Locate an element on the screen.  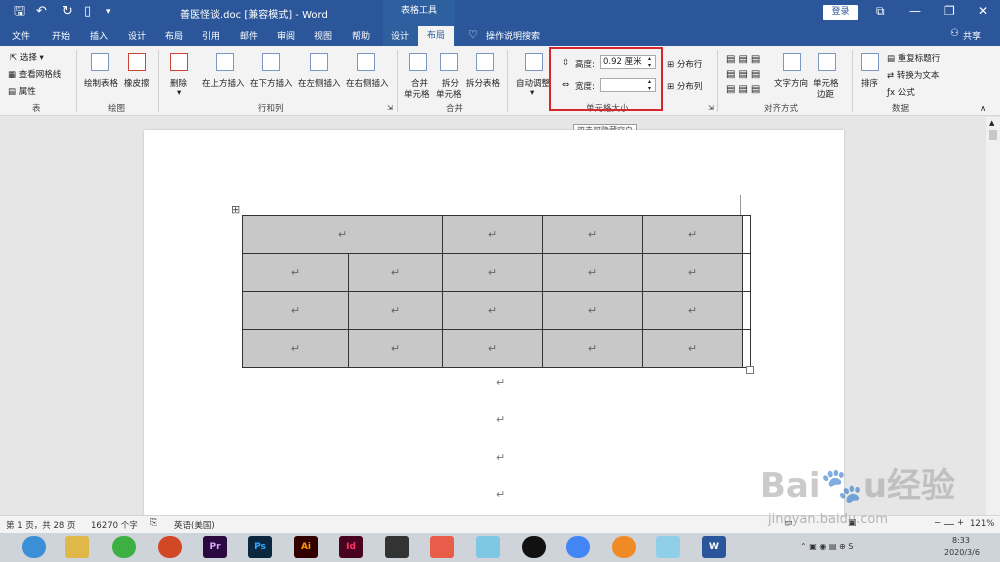
video-editor-icon is located at coordinates (397, 547).